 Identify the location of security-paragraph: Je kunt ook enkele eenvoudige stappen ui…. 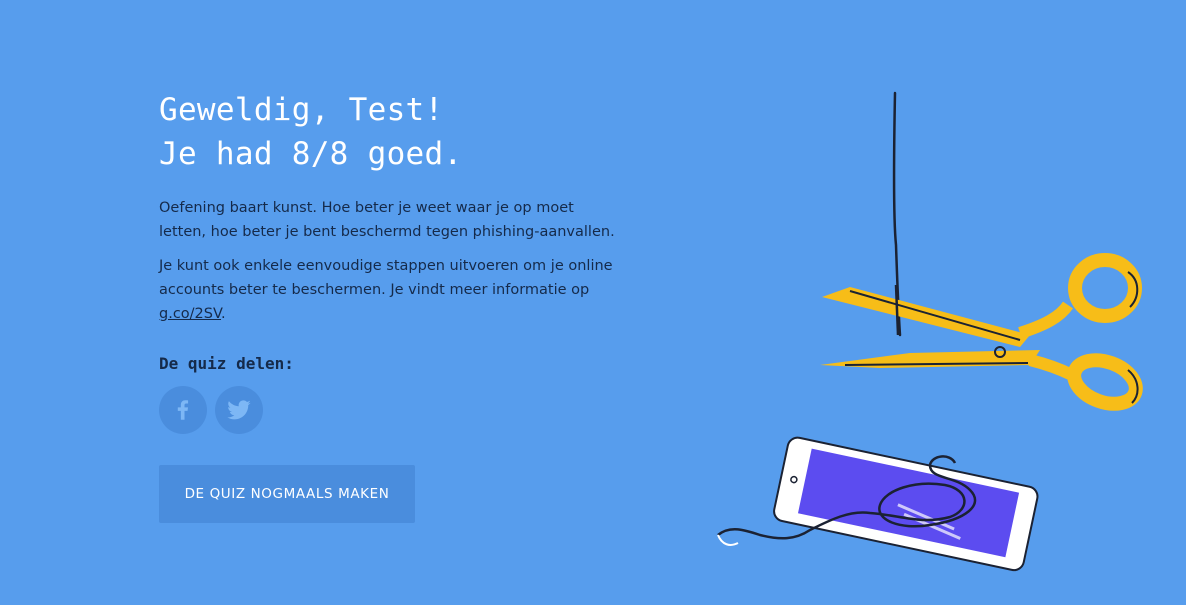
(389, 290).